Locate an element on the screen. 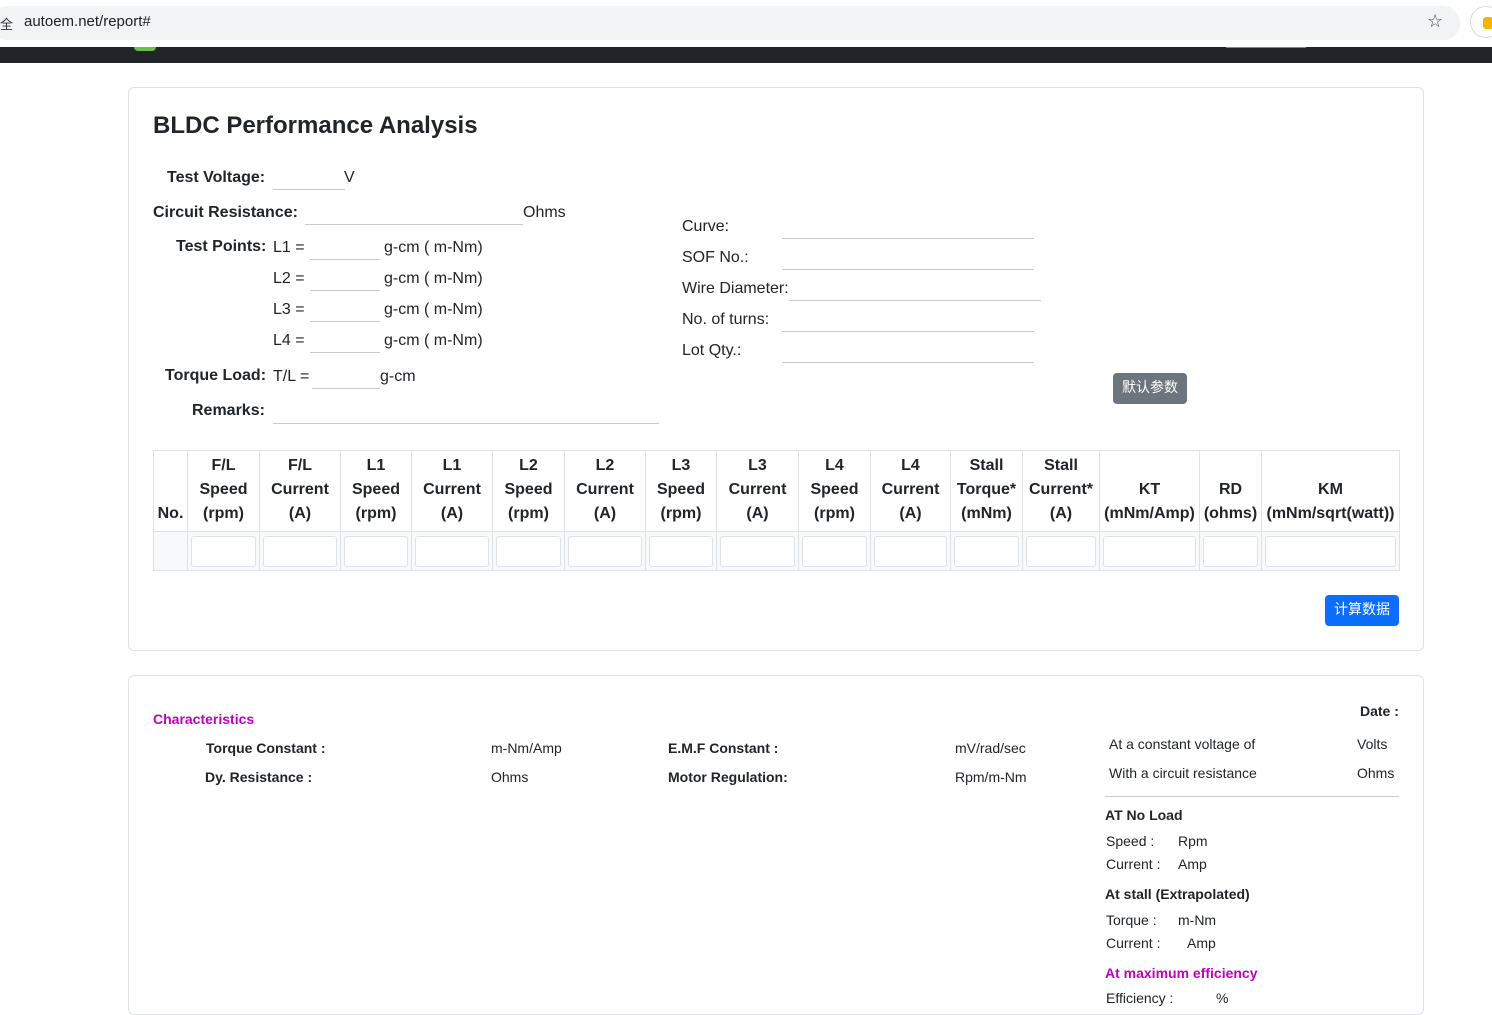 The image size is (1492, 1015). stall-torque-input is located at coordinates (986, 551).